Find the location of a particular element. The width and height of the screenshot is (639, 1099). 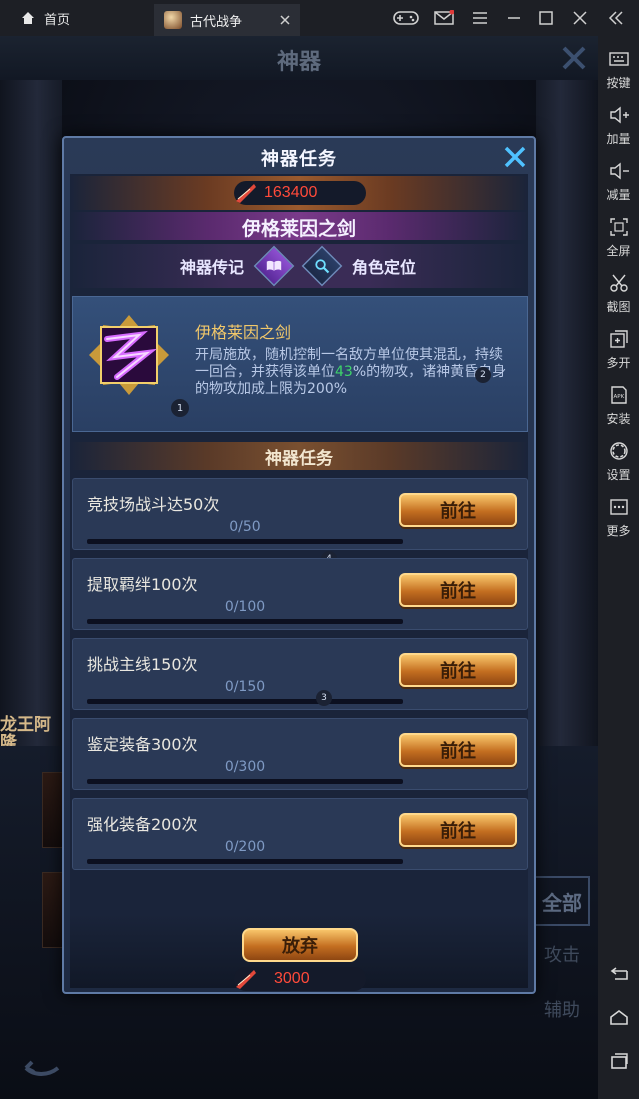

more-icon is located at coordinates (618, 507).